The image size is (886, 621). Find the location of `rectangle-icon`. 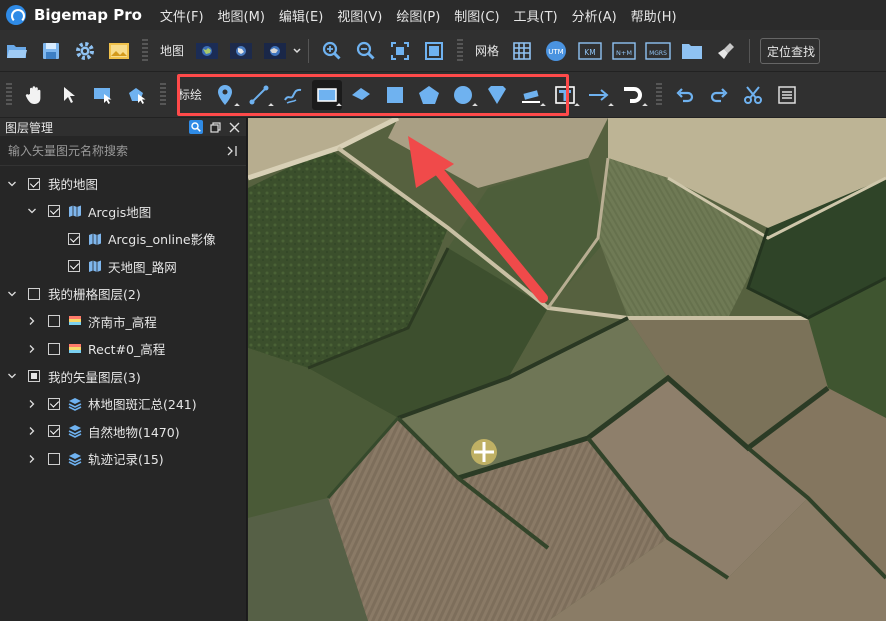

rectangle-icon is located at coordinates (327, 94).